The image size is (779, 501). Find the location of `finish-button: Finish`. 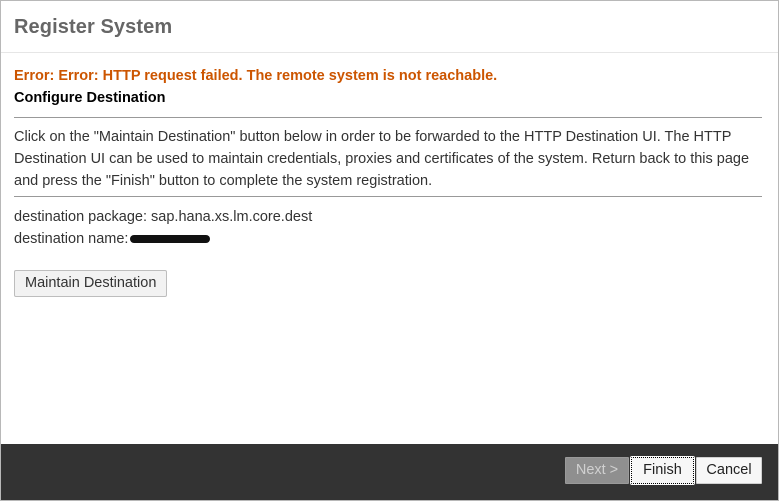

finish-button: Finish is located at coordinates (662, 470).